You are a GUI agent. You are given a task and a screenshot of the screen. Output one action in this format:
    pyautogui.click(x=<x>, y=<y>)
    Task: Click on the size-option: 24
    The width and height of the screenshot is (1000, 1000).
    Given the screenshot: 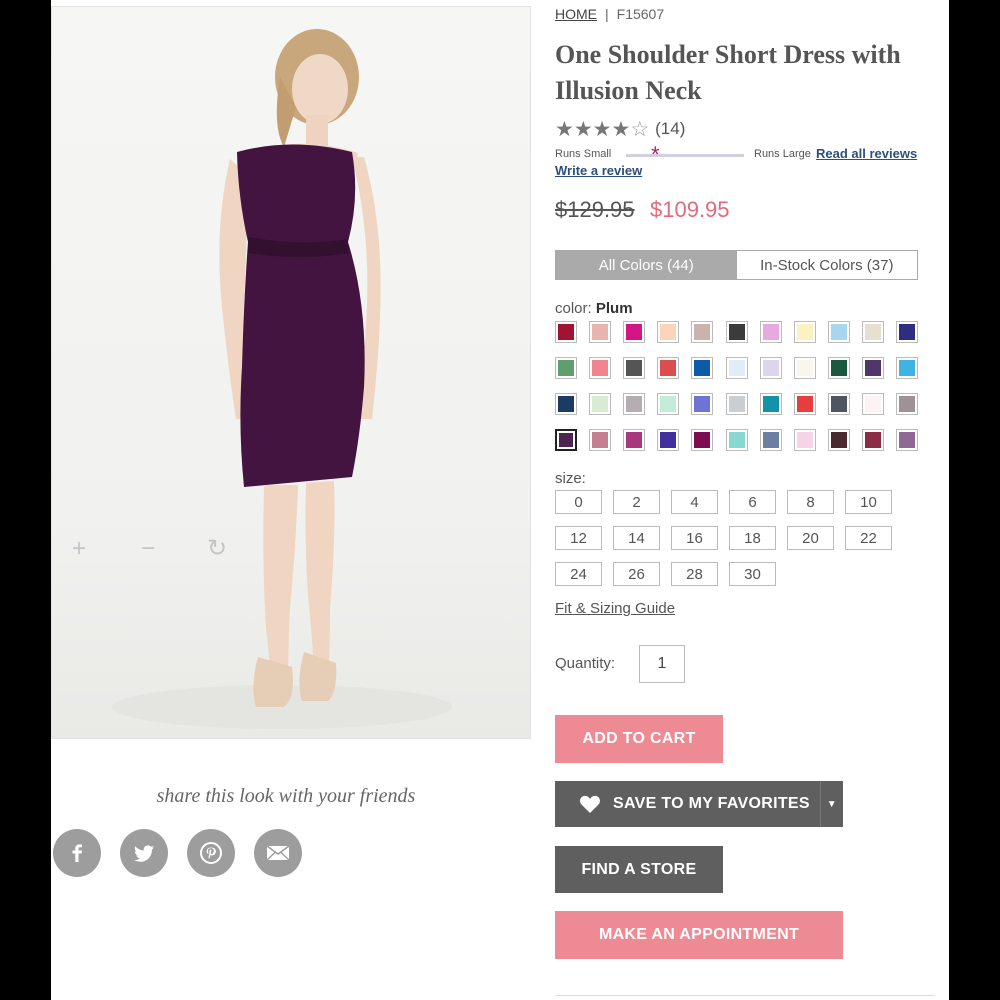 What is the action you would take?
    pyautogui.click(x=578, y=574)
    